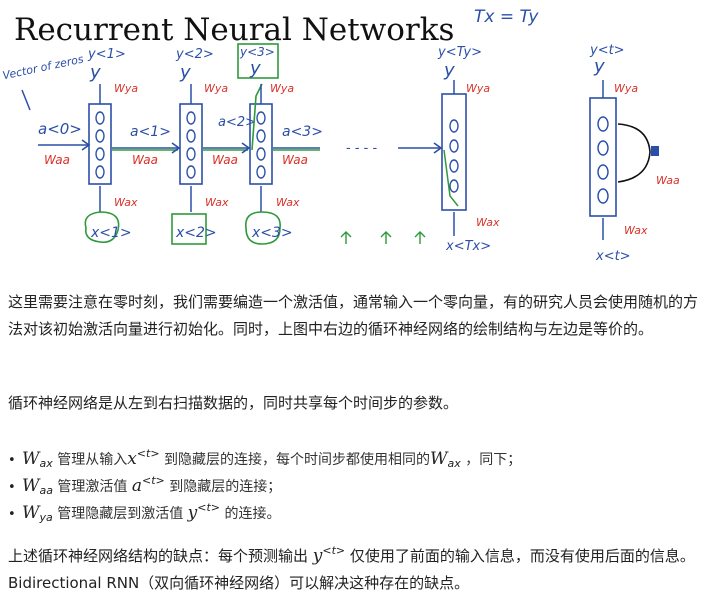 Image resolution: width=715 pixels, height=608 pixels. Describe the element at coordinates (150, 132) in the screenshot. I see `a1-label: a<1>` at that location.